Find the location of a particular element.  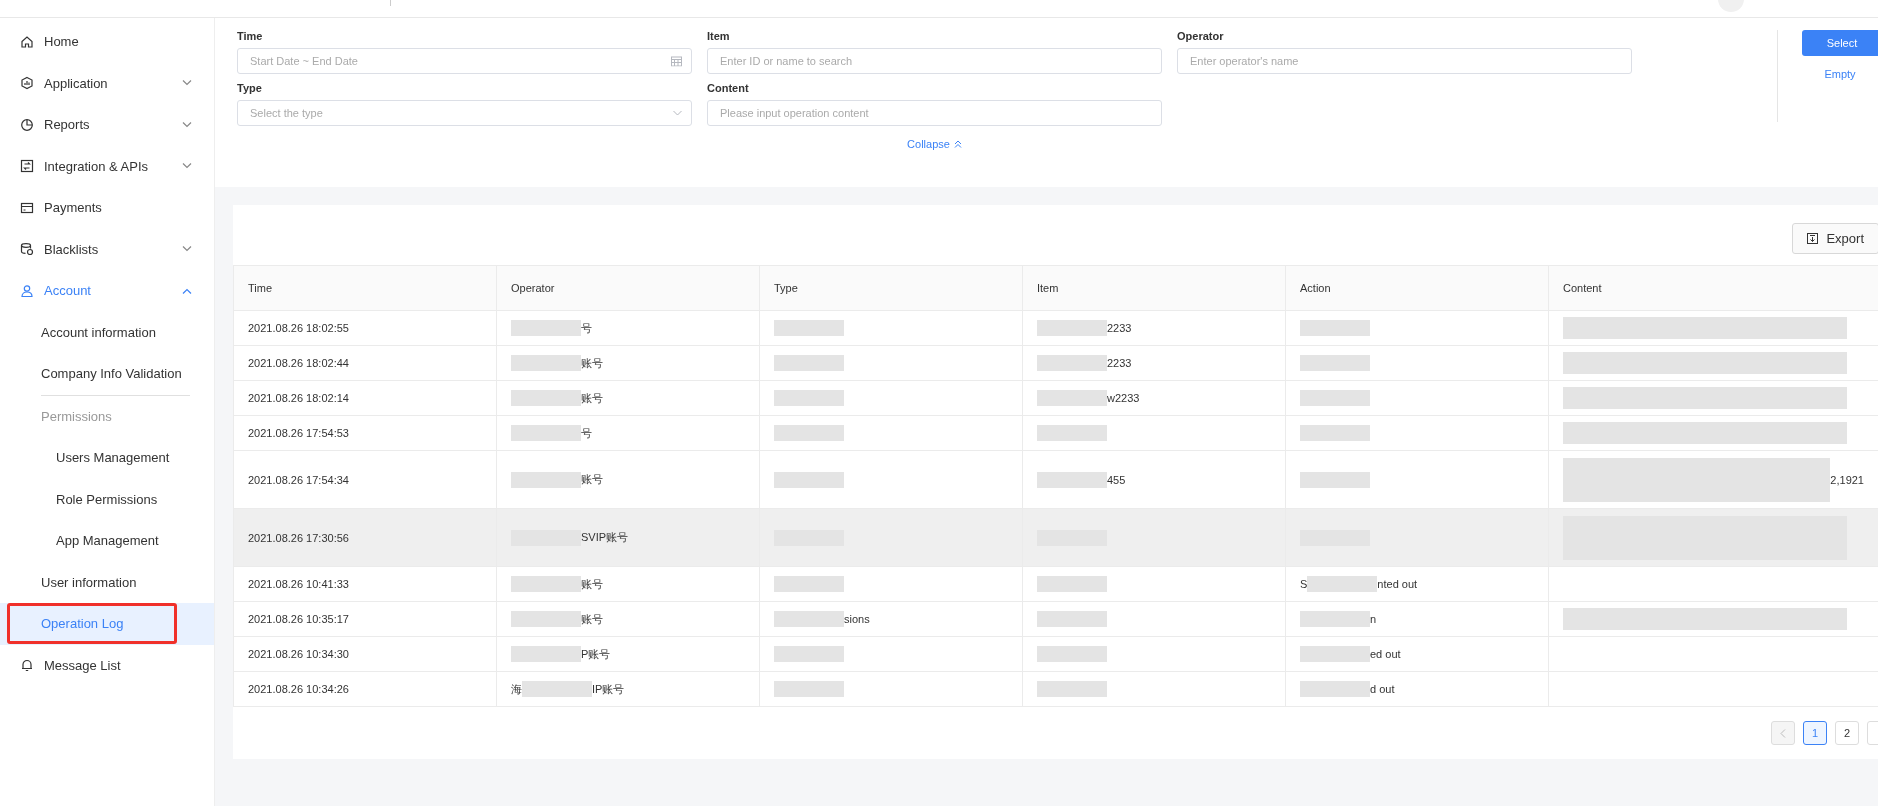

table-cell: 2021.08.26 18:02:44 is located at coordinates (298, 363).